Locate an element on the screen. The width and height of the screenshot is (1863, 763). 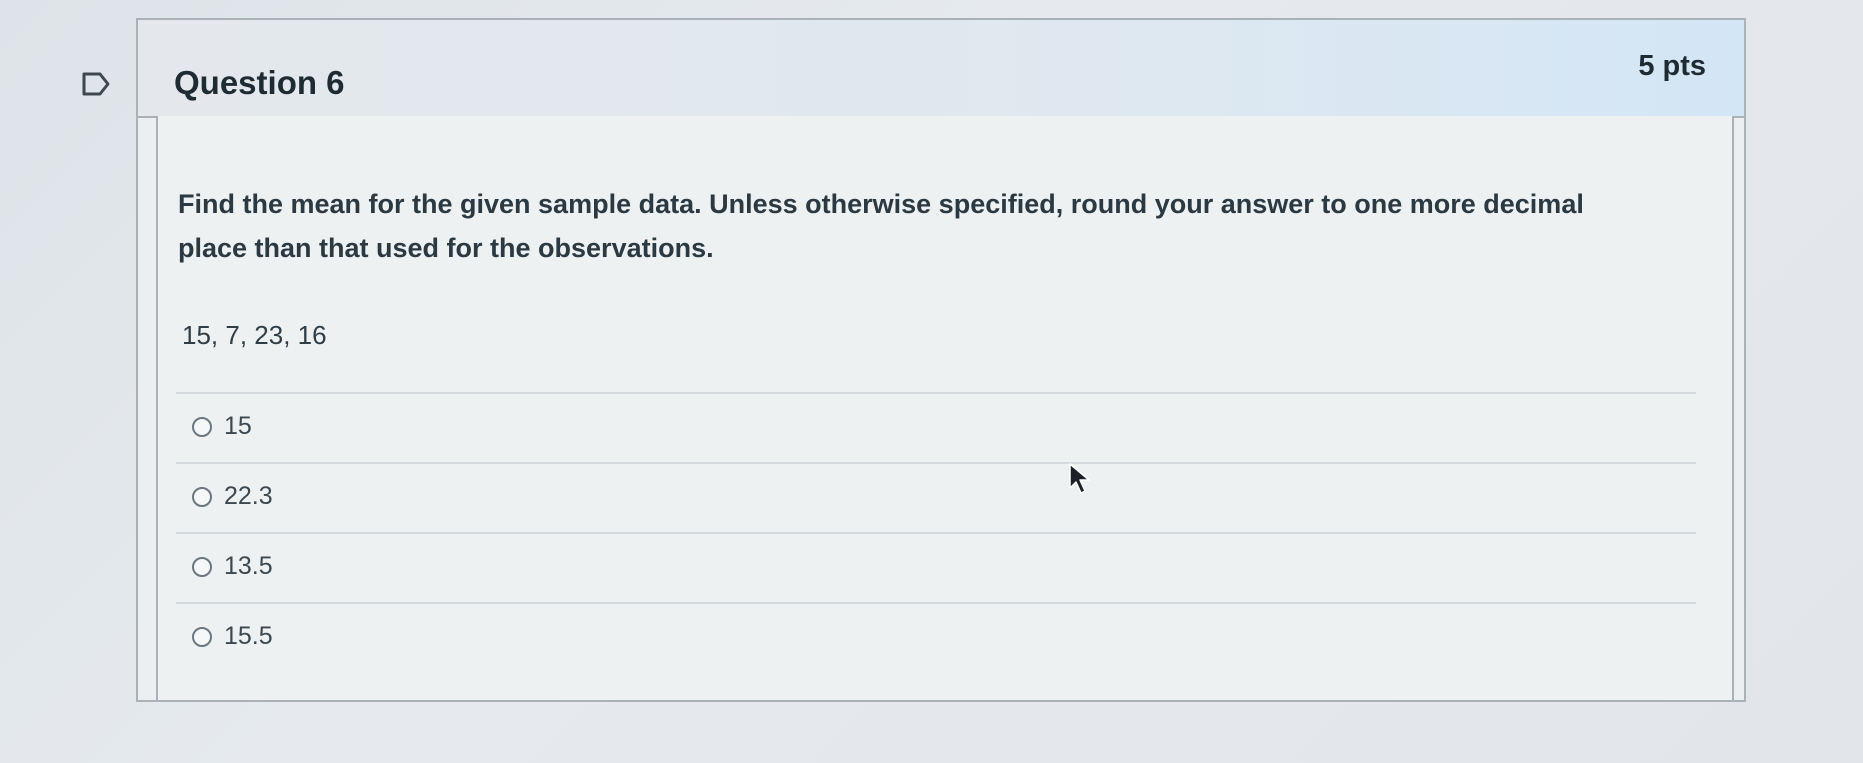
answer-option: 13.5 is located at coordinates (936, 567).